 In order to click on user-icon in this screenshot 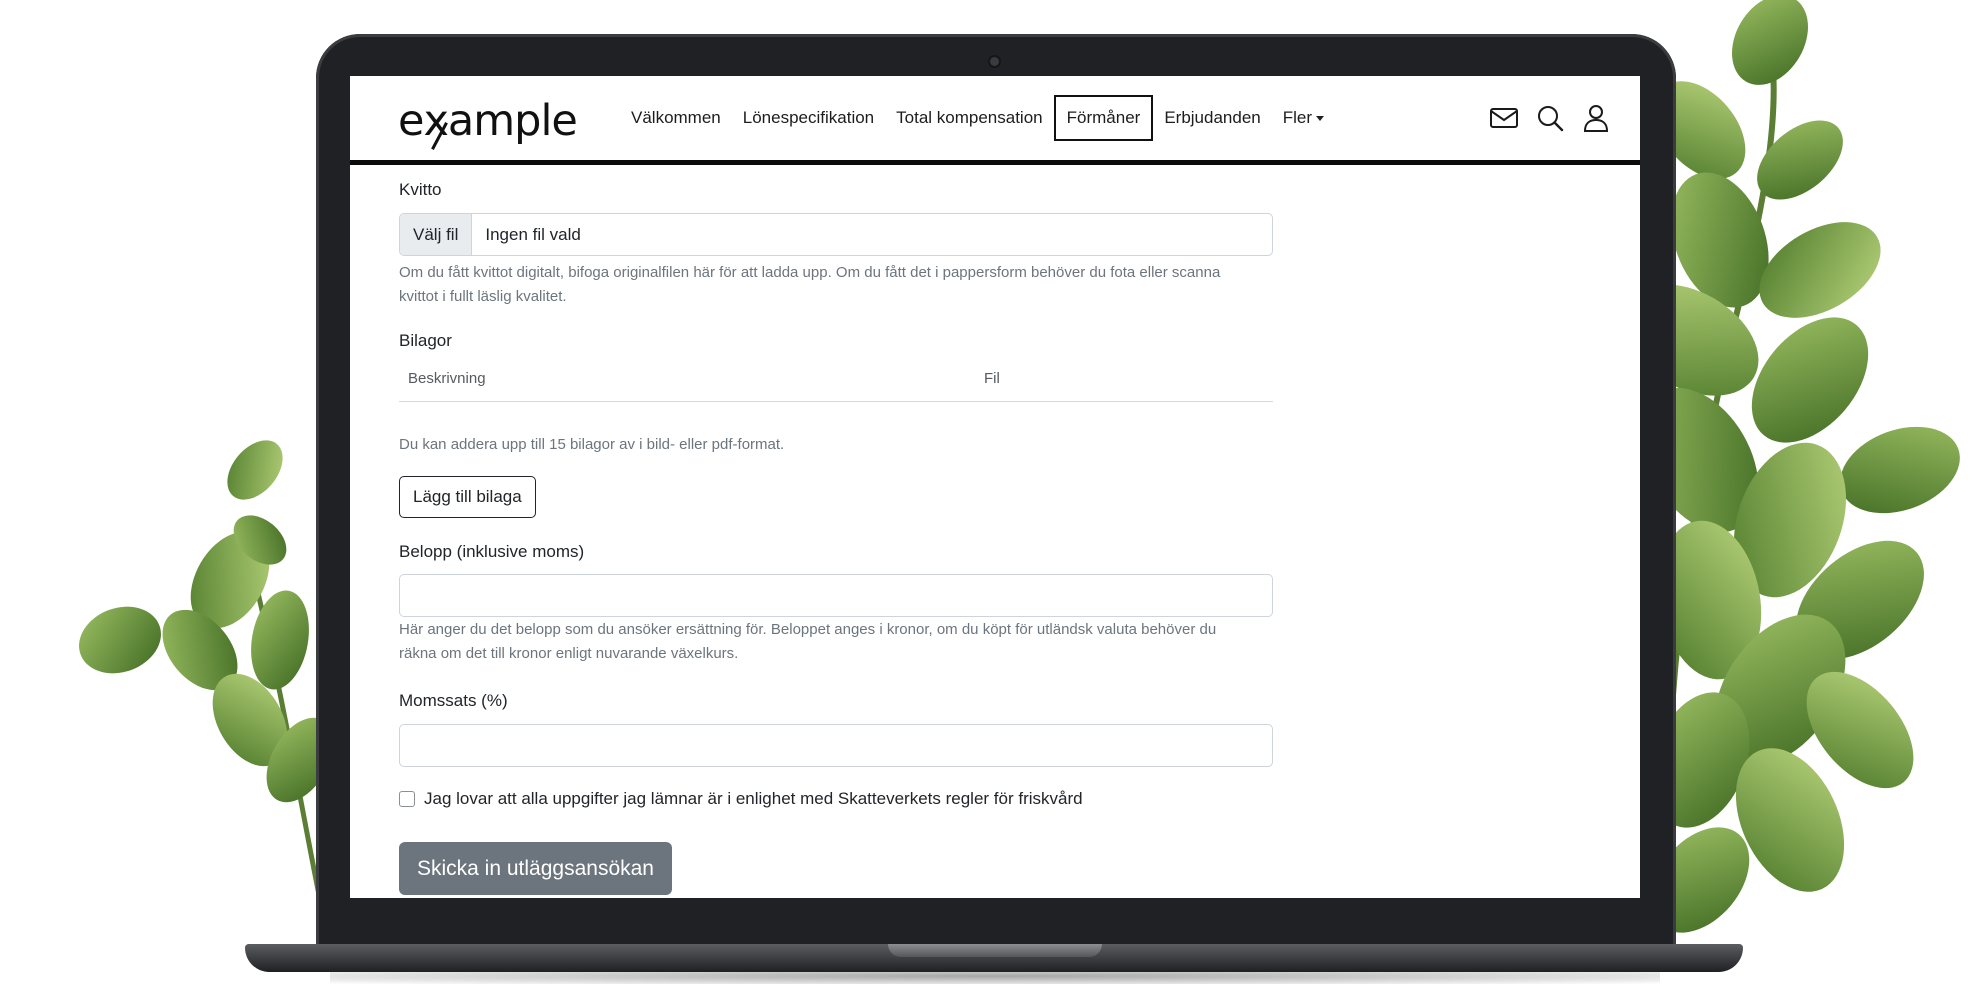, I will do `click(1596, 118)`.